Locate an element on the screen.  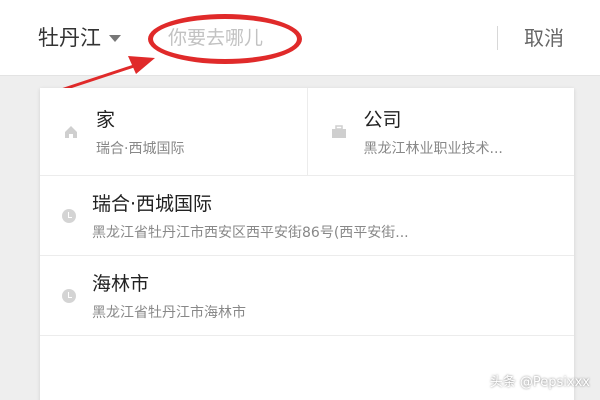
quick-place-name: 公司 is located at coordinates (382, 120).